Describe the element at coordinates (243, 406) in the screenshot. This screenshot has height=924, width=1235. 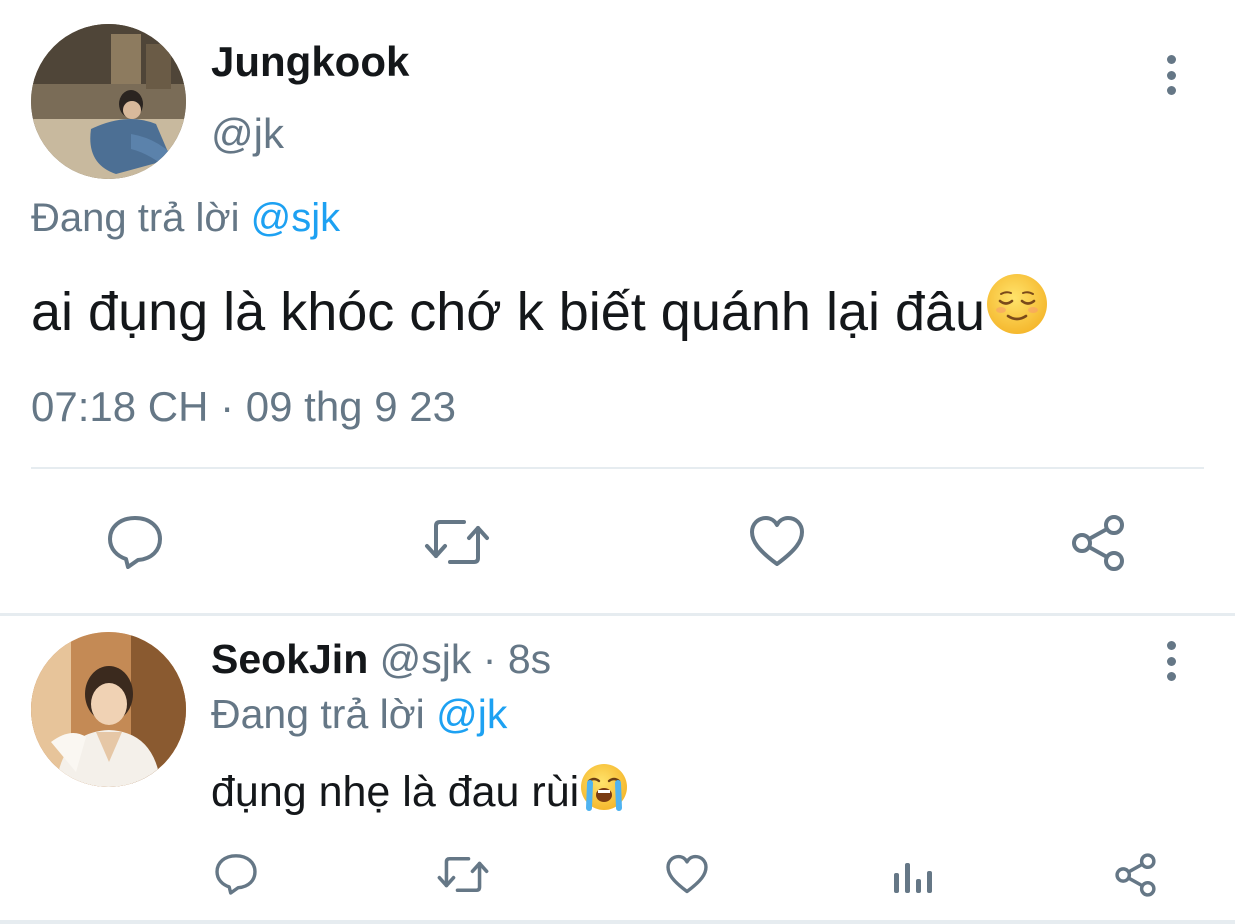
I see `tweet-timestamp: 07:18 CH · 09 thg 9 23` at that location.